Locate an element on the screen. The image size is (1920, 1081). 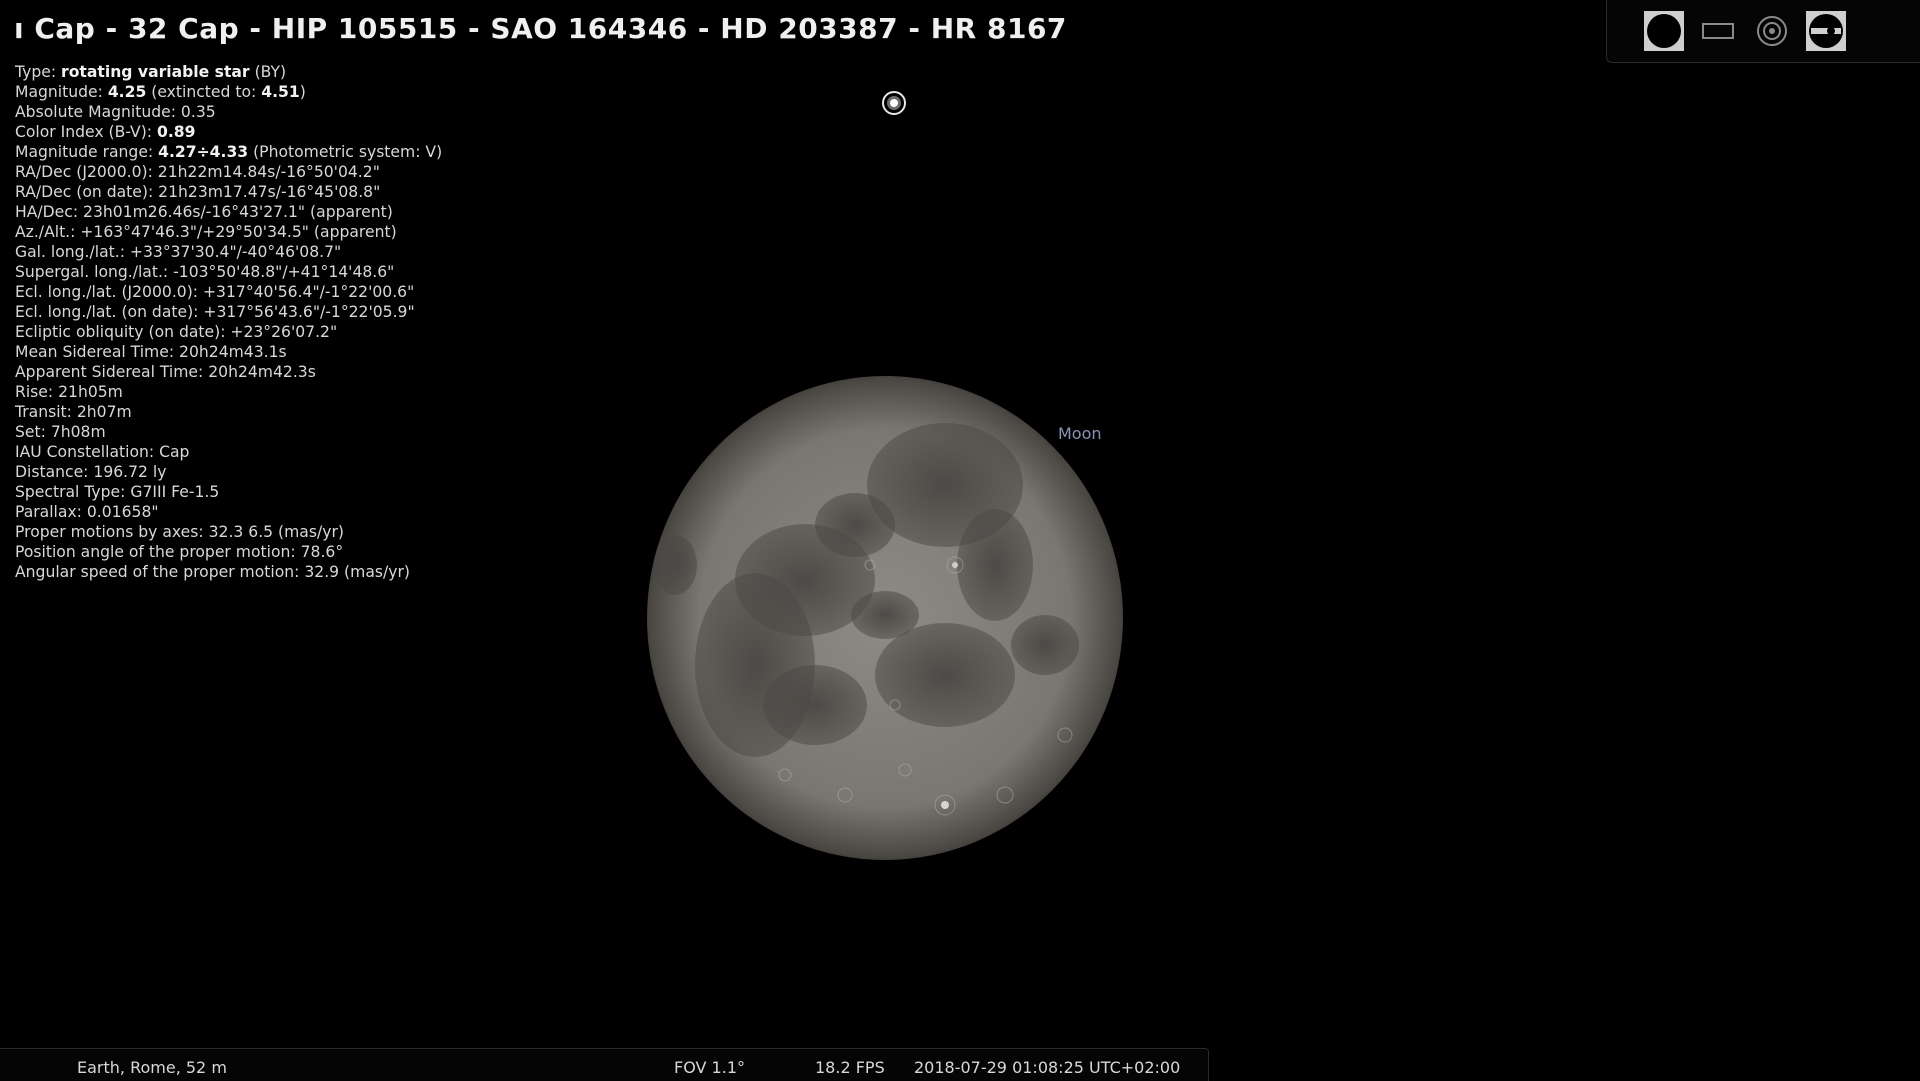
info-magnitude: Magnitude: 4.25 (extincted to: 4.51) is located at coordinates (160, 92).